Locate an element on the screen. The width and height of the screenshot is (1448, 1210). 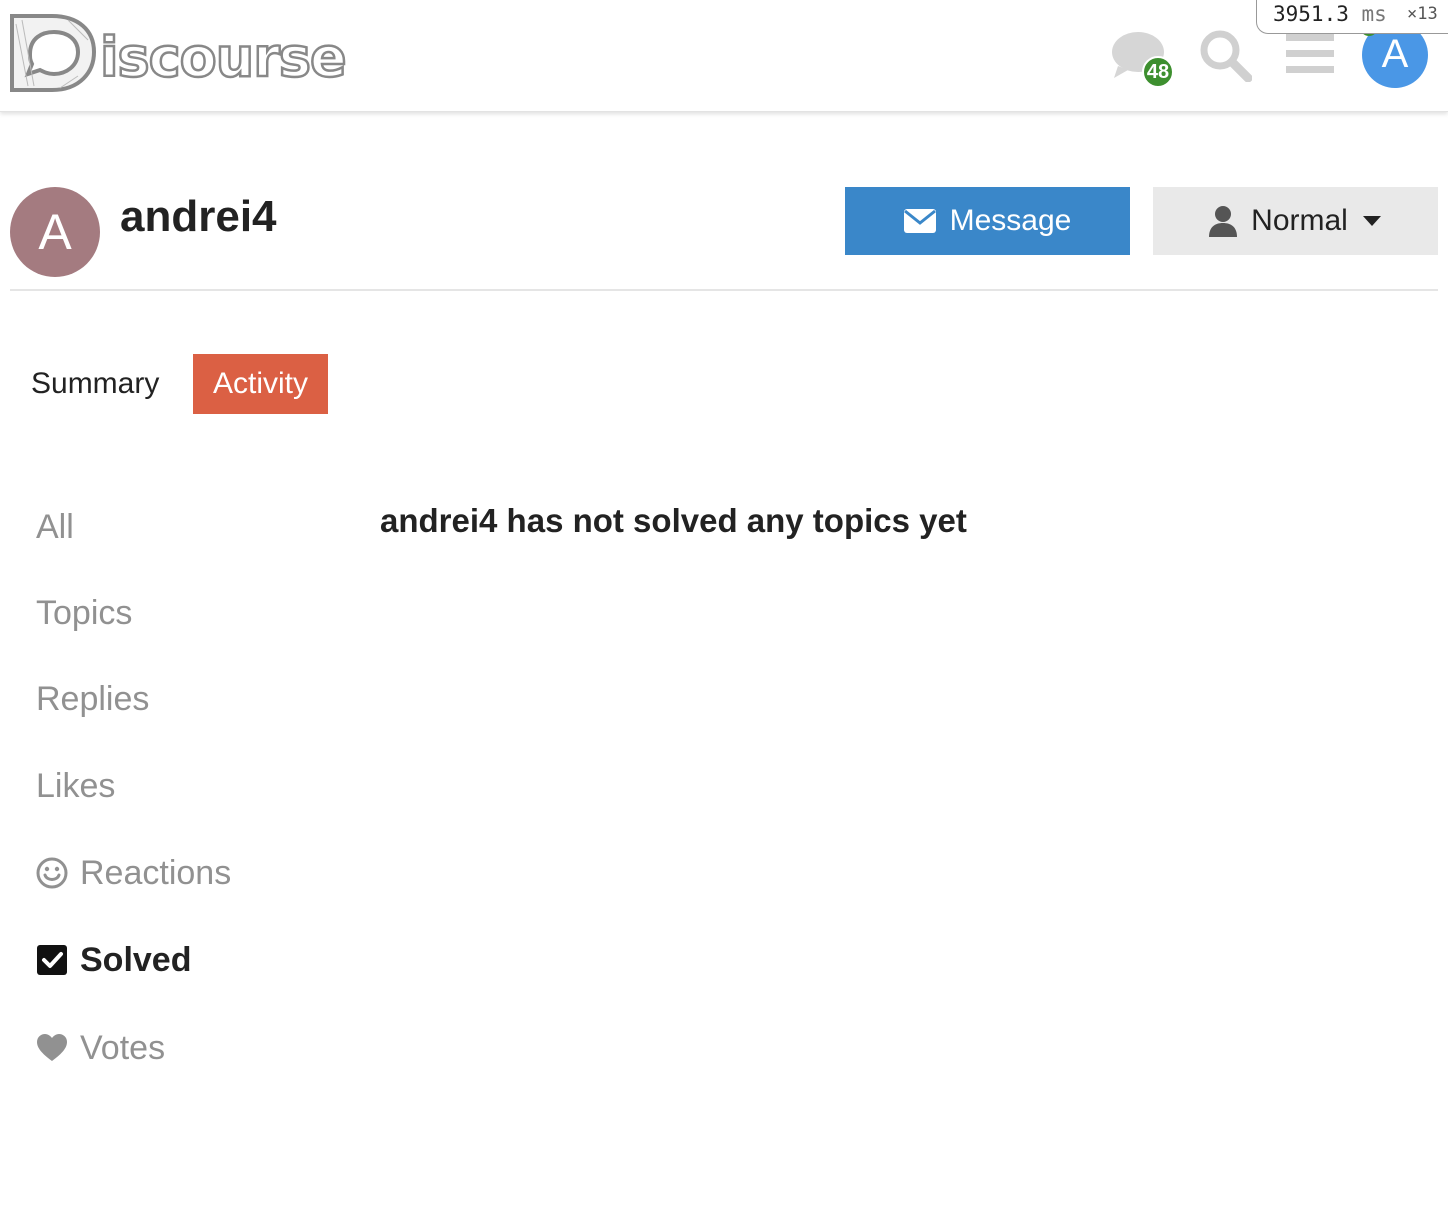
nav-all: All is located at coordinates (55, 527).